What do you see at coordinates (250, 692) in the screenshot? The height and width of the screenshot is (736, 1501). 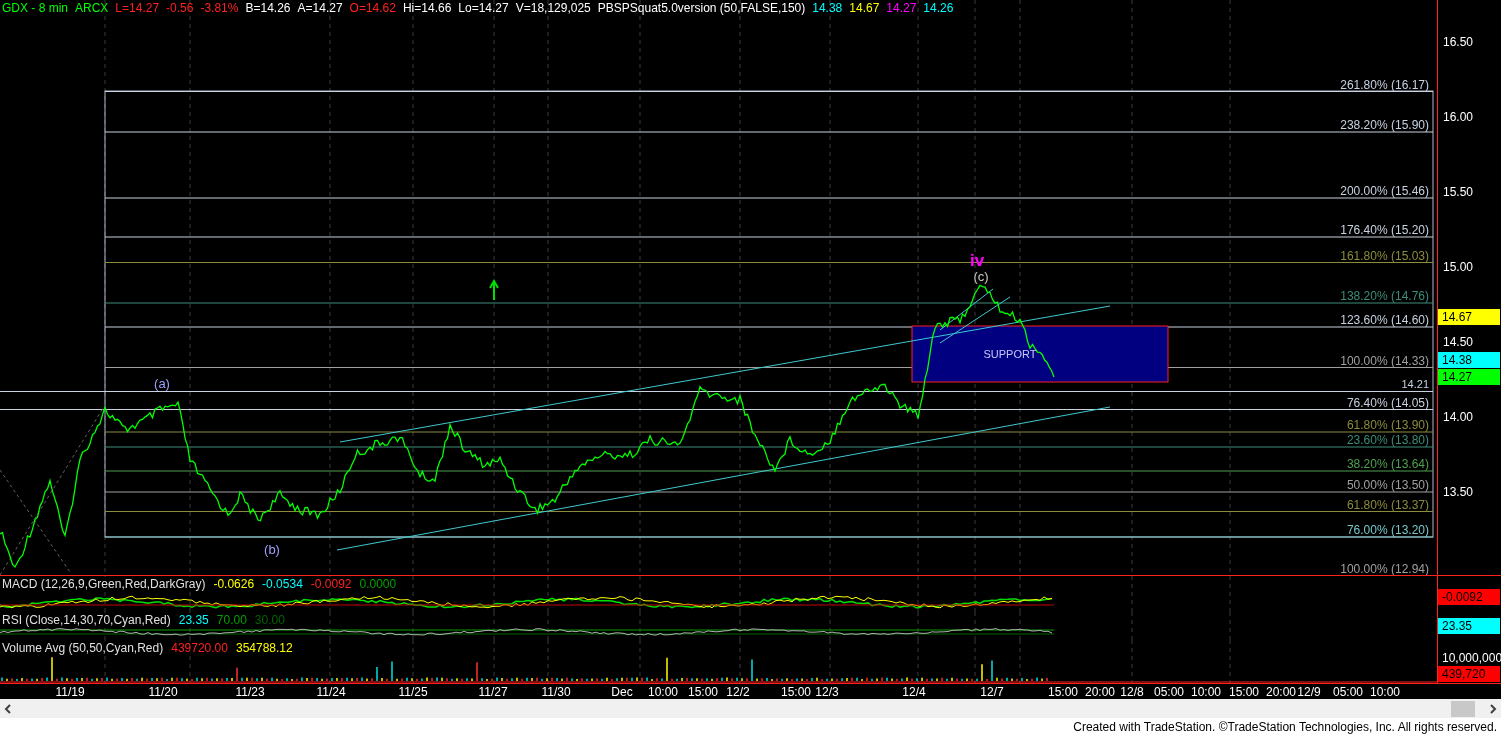 I see `time-axis-label: 11/23` at bounding box center [250, 692].